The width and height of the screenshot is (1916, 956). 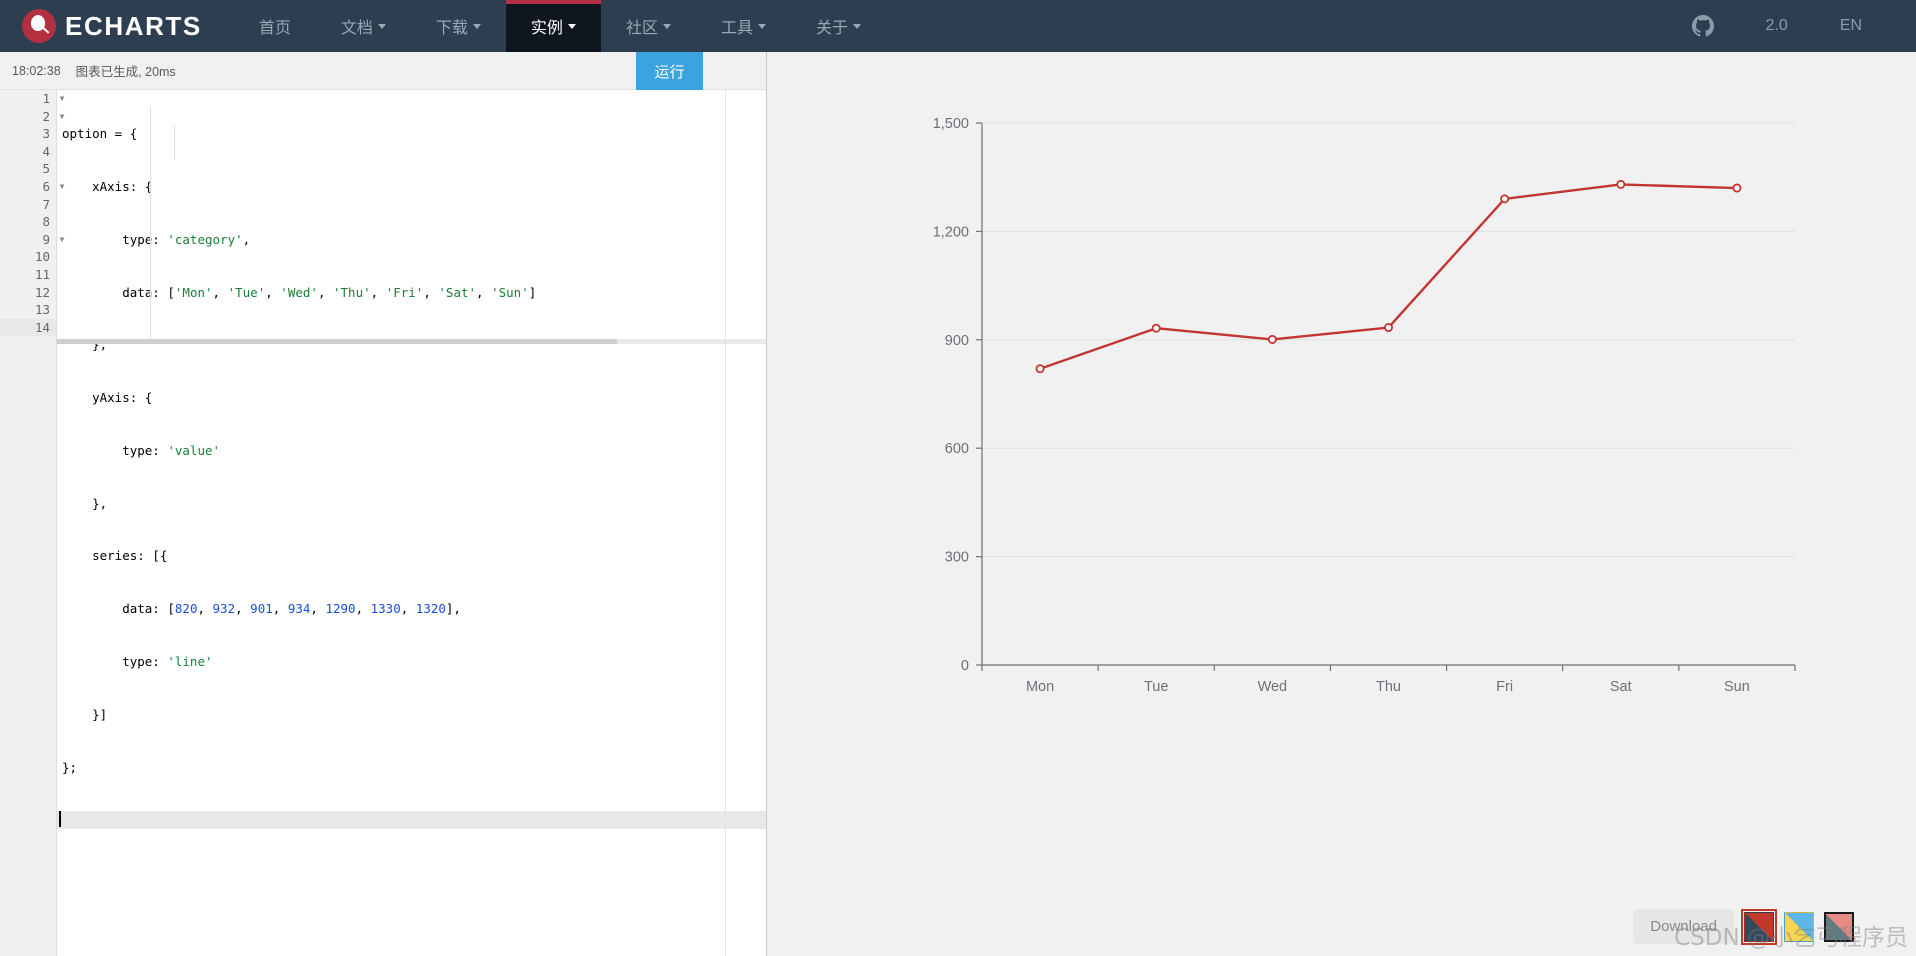 I want to click on line-number-label: 14, so click(x=42, y=327).